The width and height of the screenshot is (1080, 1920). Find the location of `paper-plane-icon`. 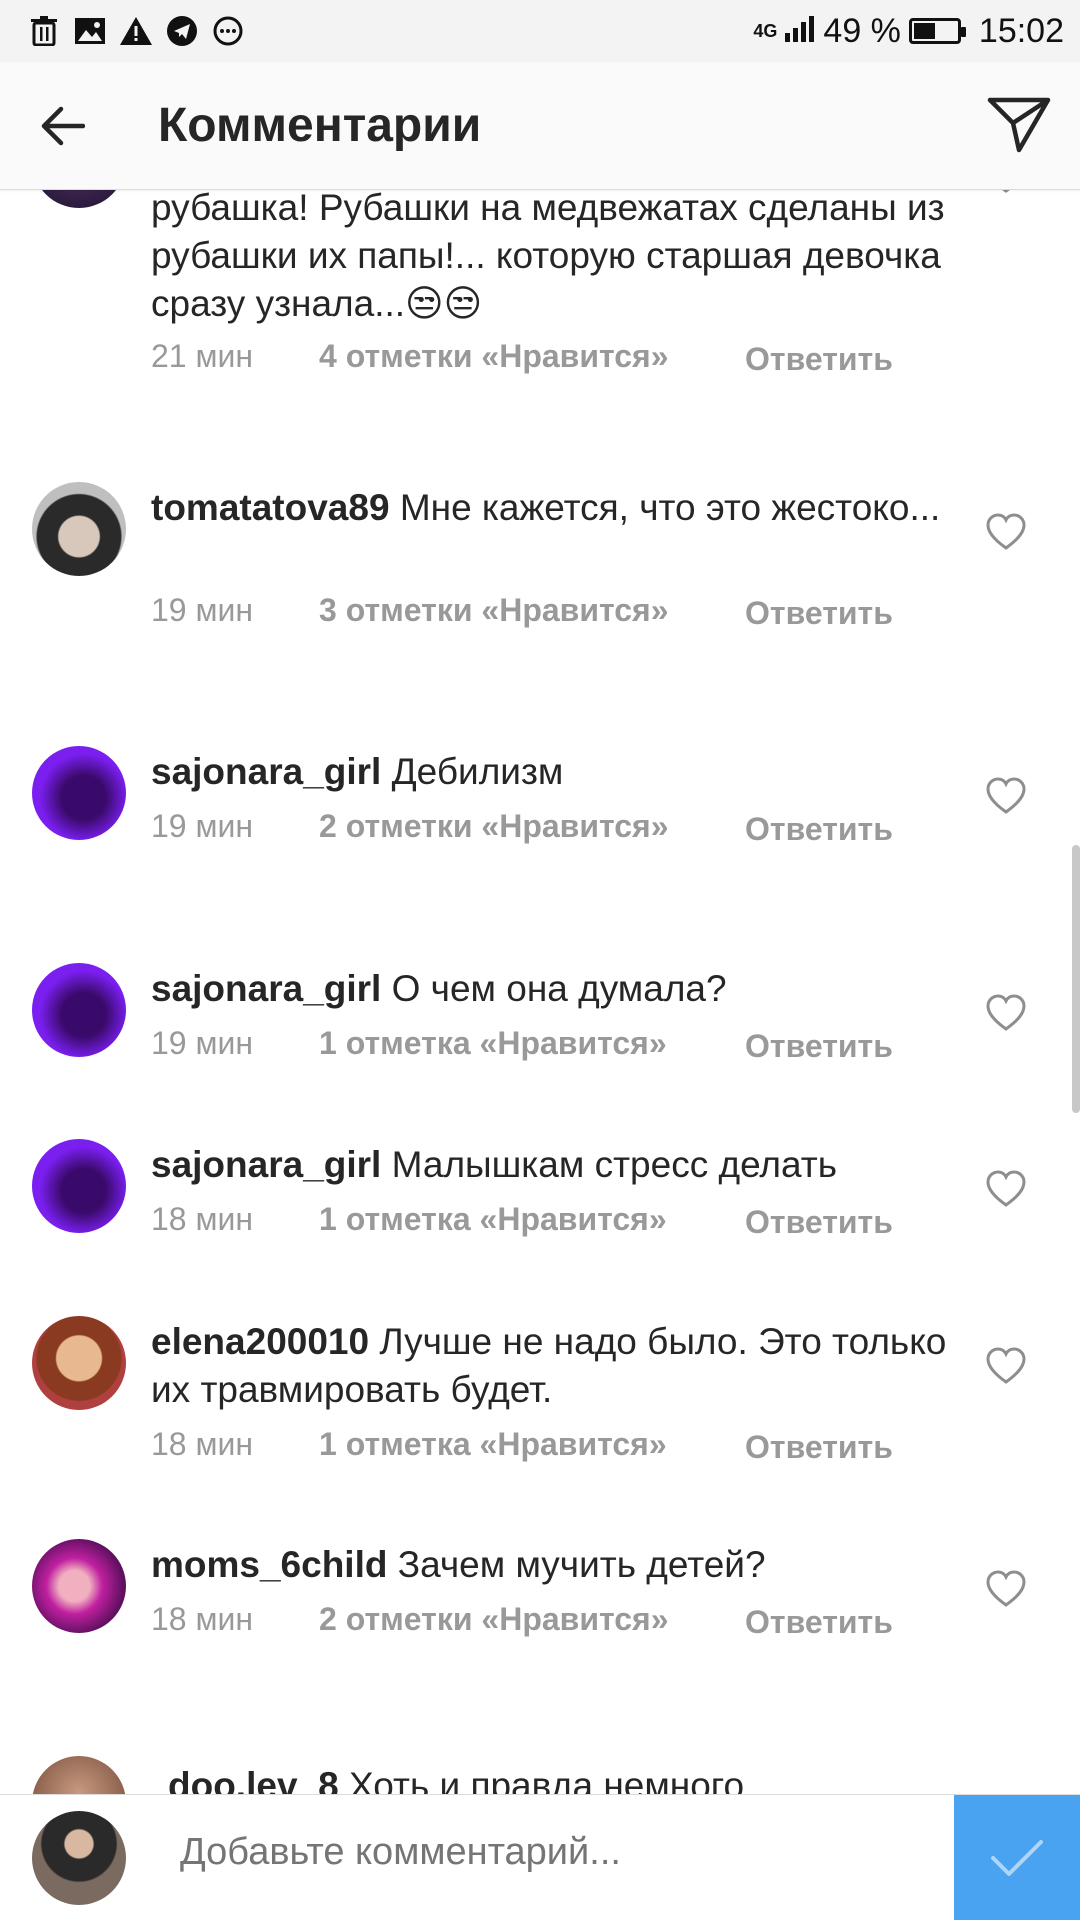

paper-plane-icon is located at coordinates (1019, 125).